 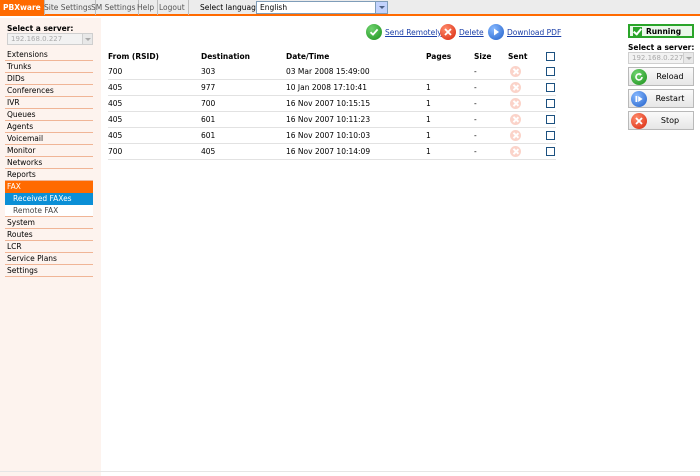 I want to click on header-from: From (RSID), so click(x=133, y=56).